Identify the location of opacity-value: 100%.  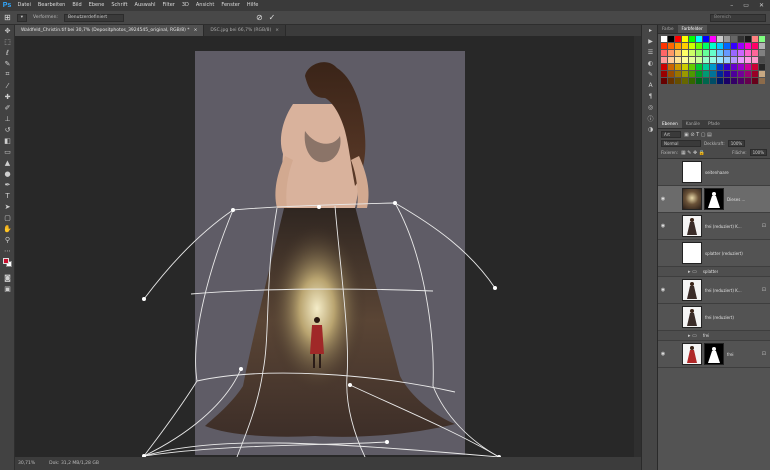
(736, 143).